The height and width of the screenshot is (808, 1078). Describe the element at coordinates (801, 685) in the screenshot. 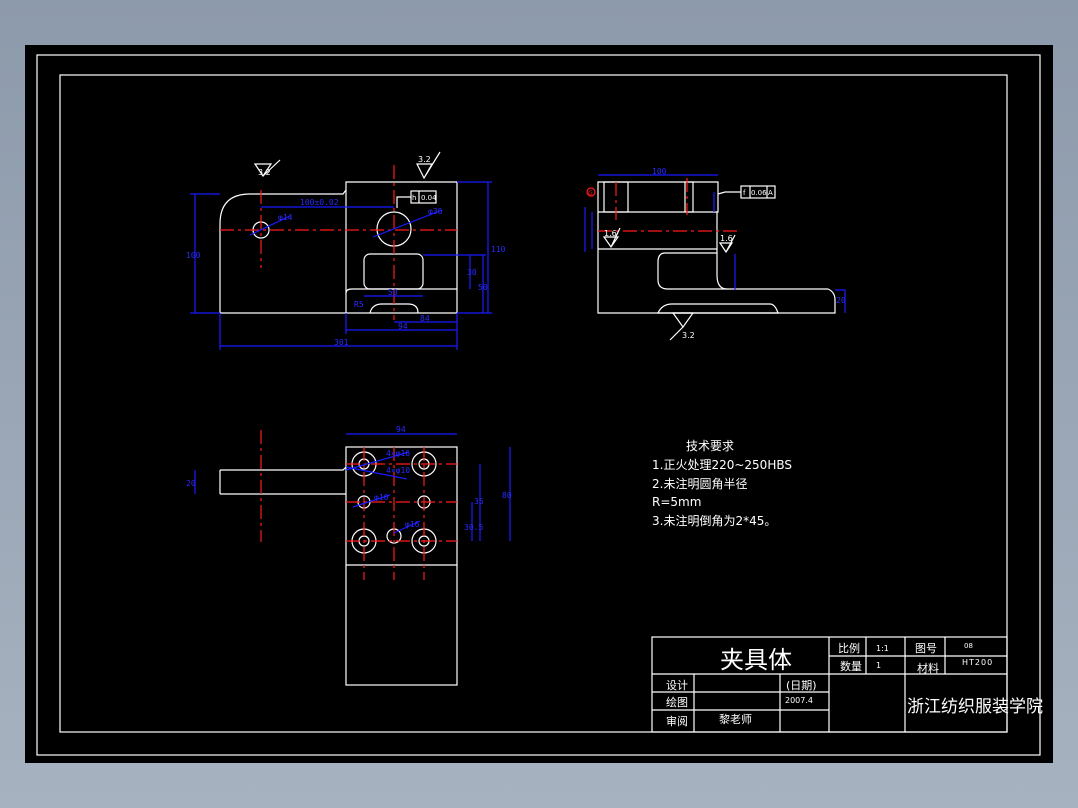

I see `date-label: (日期)` at that location.